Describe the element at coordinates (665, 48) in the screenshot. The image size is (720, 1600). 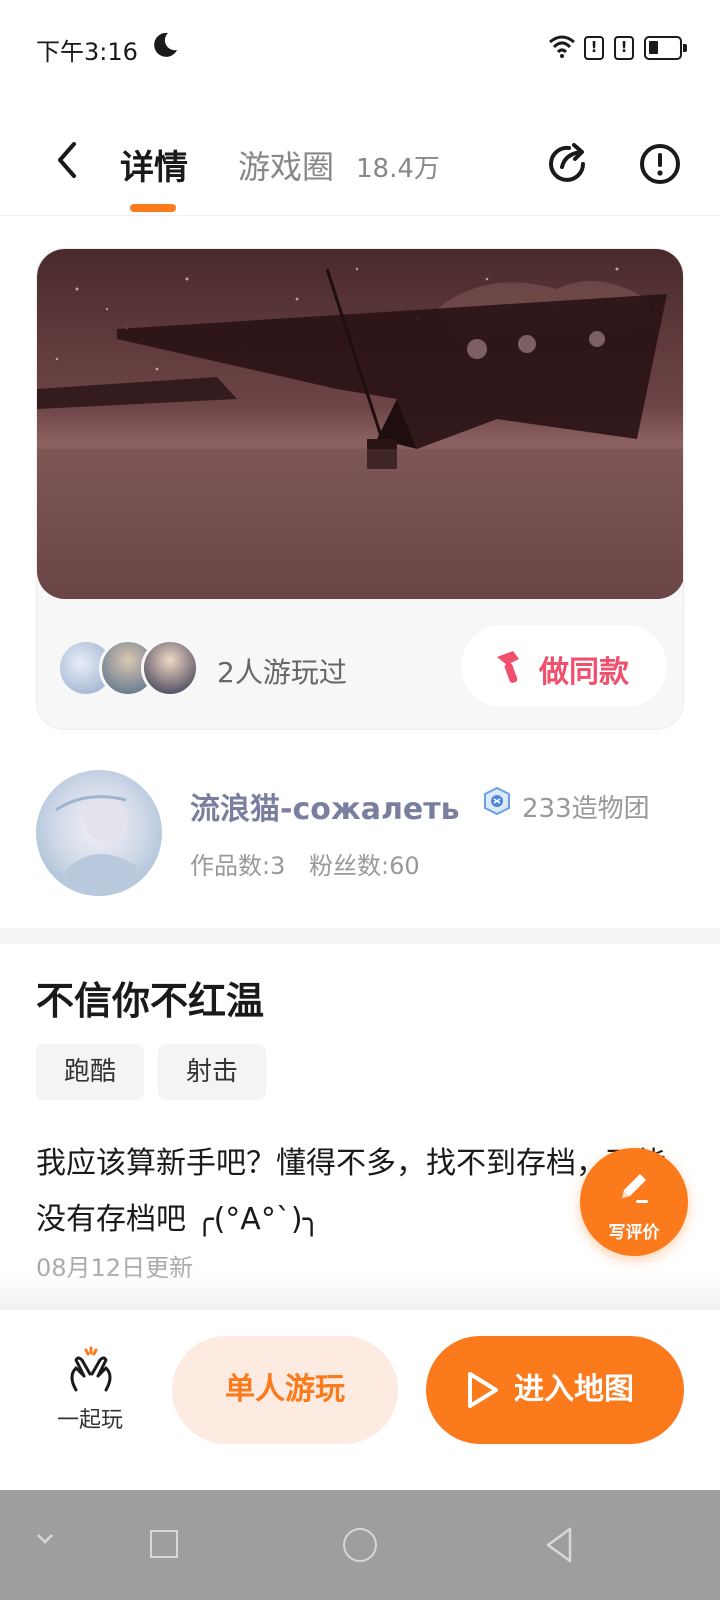
I see `battery-icon` at that location.